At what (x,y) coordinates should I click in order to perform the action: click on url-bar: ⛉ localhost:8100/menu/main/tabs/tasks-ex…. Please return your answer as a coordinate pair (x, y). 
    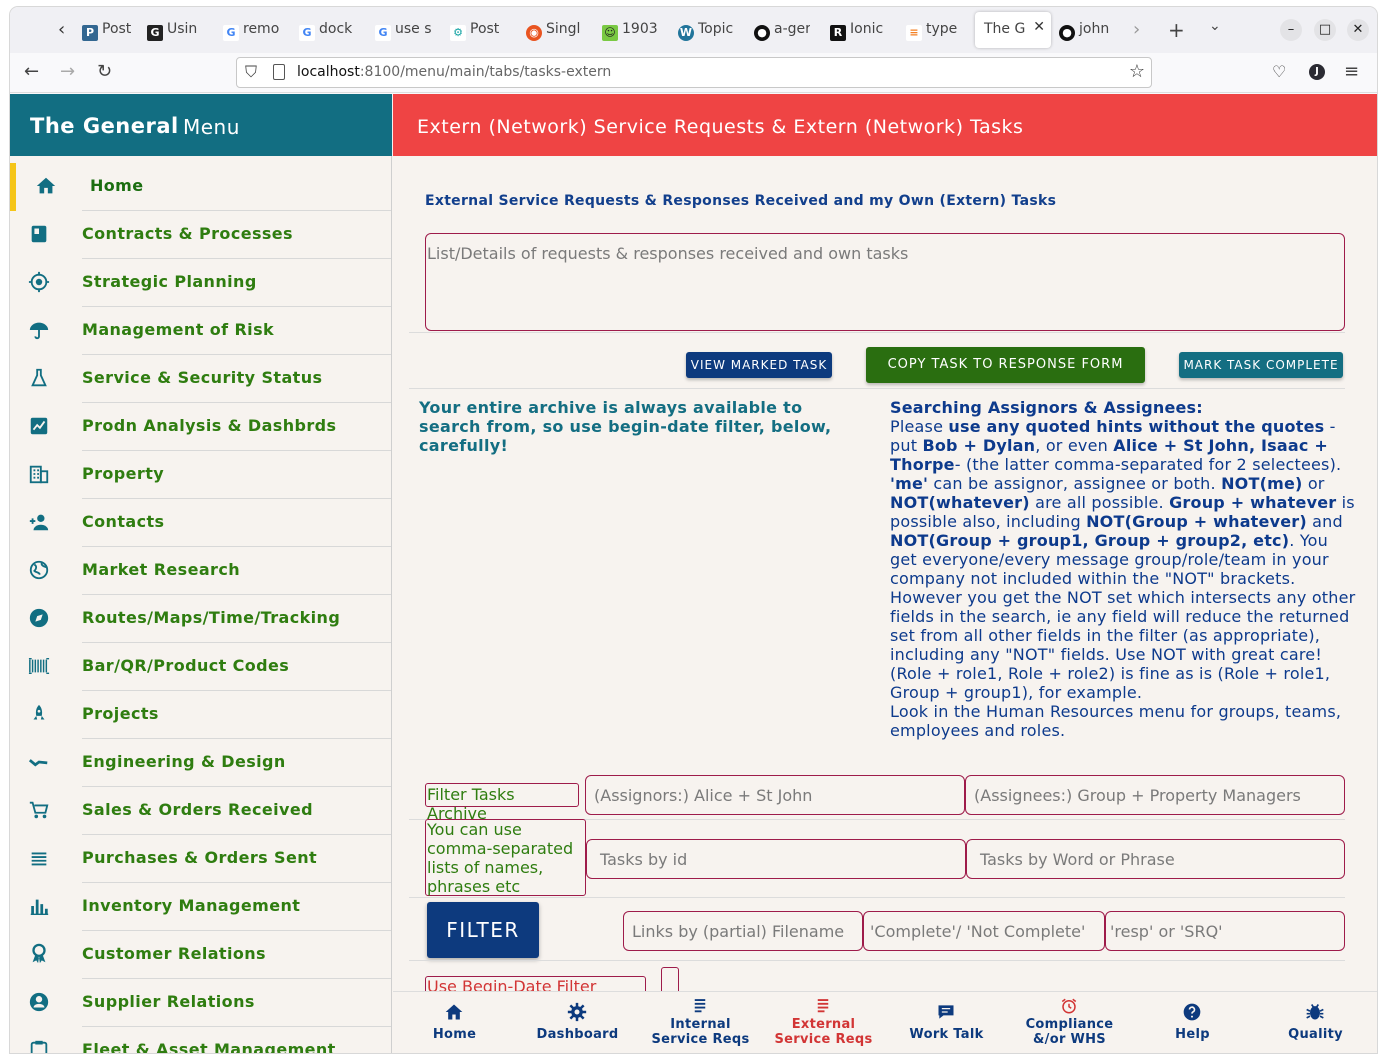
    Looking at the image, I should click on (694, 72).